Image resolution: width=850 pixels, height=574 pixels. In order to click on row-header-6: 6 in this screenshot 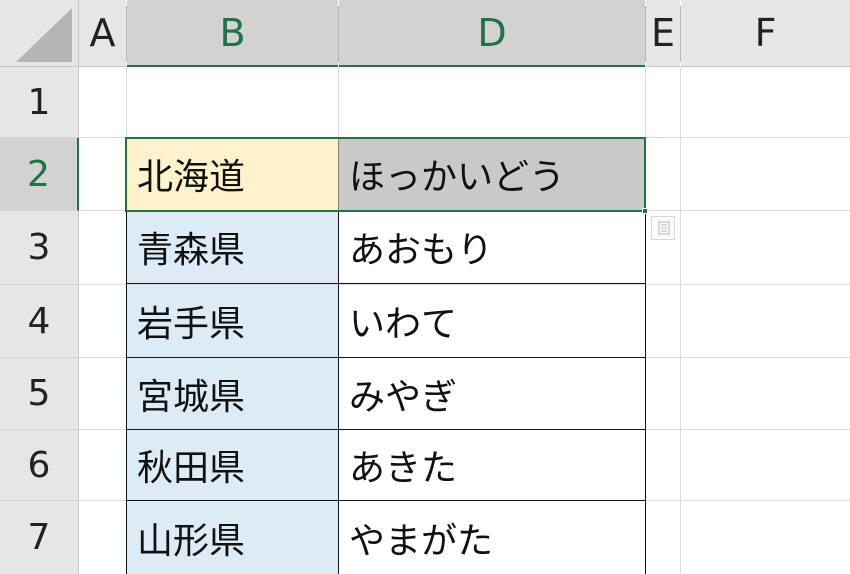, I will do `click(39, 465)`.